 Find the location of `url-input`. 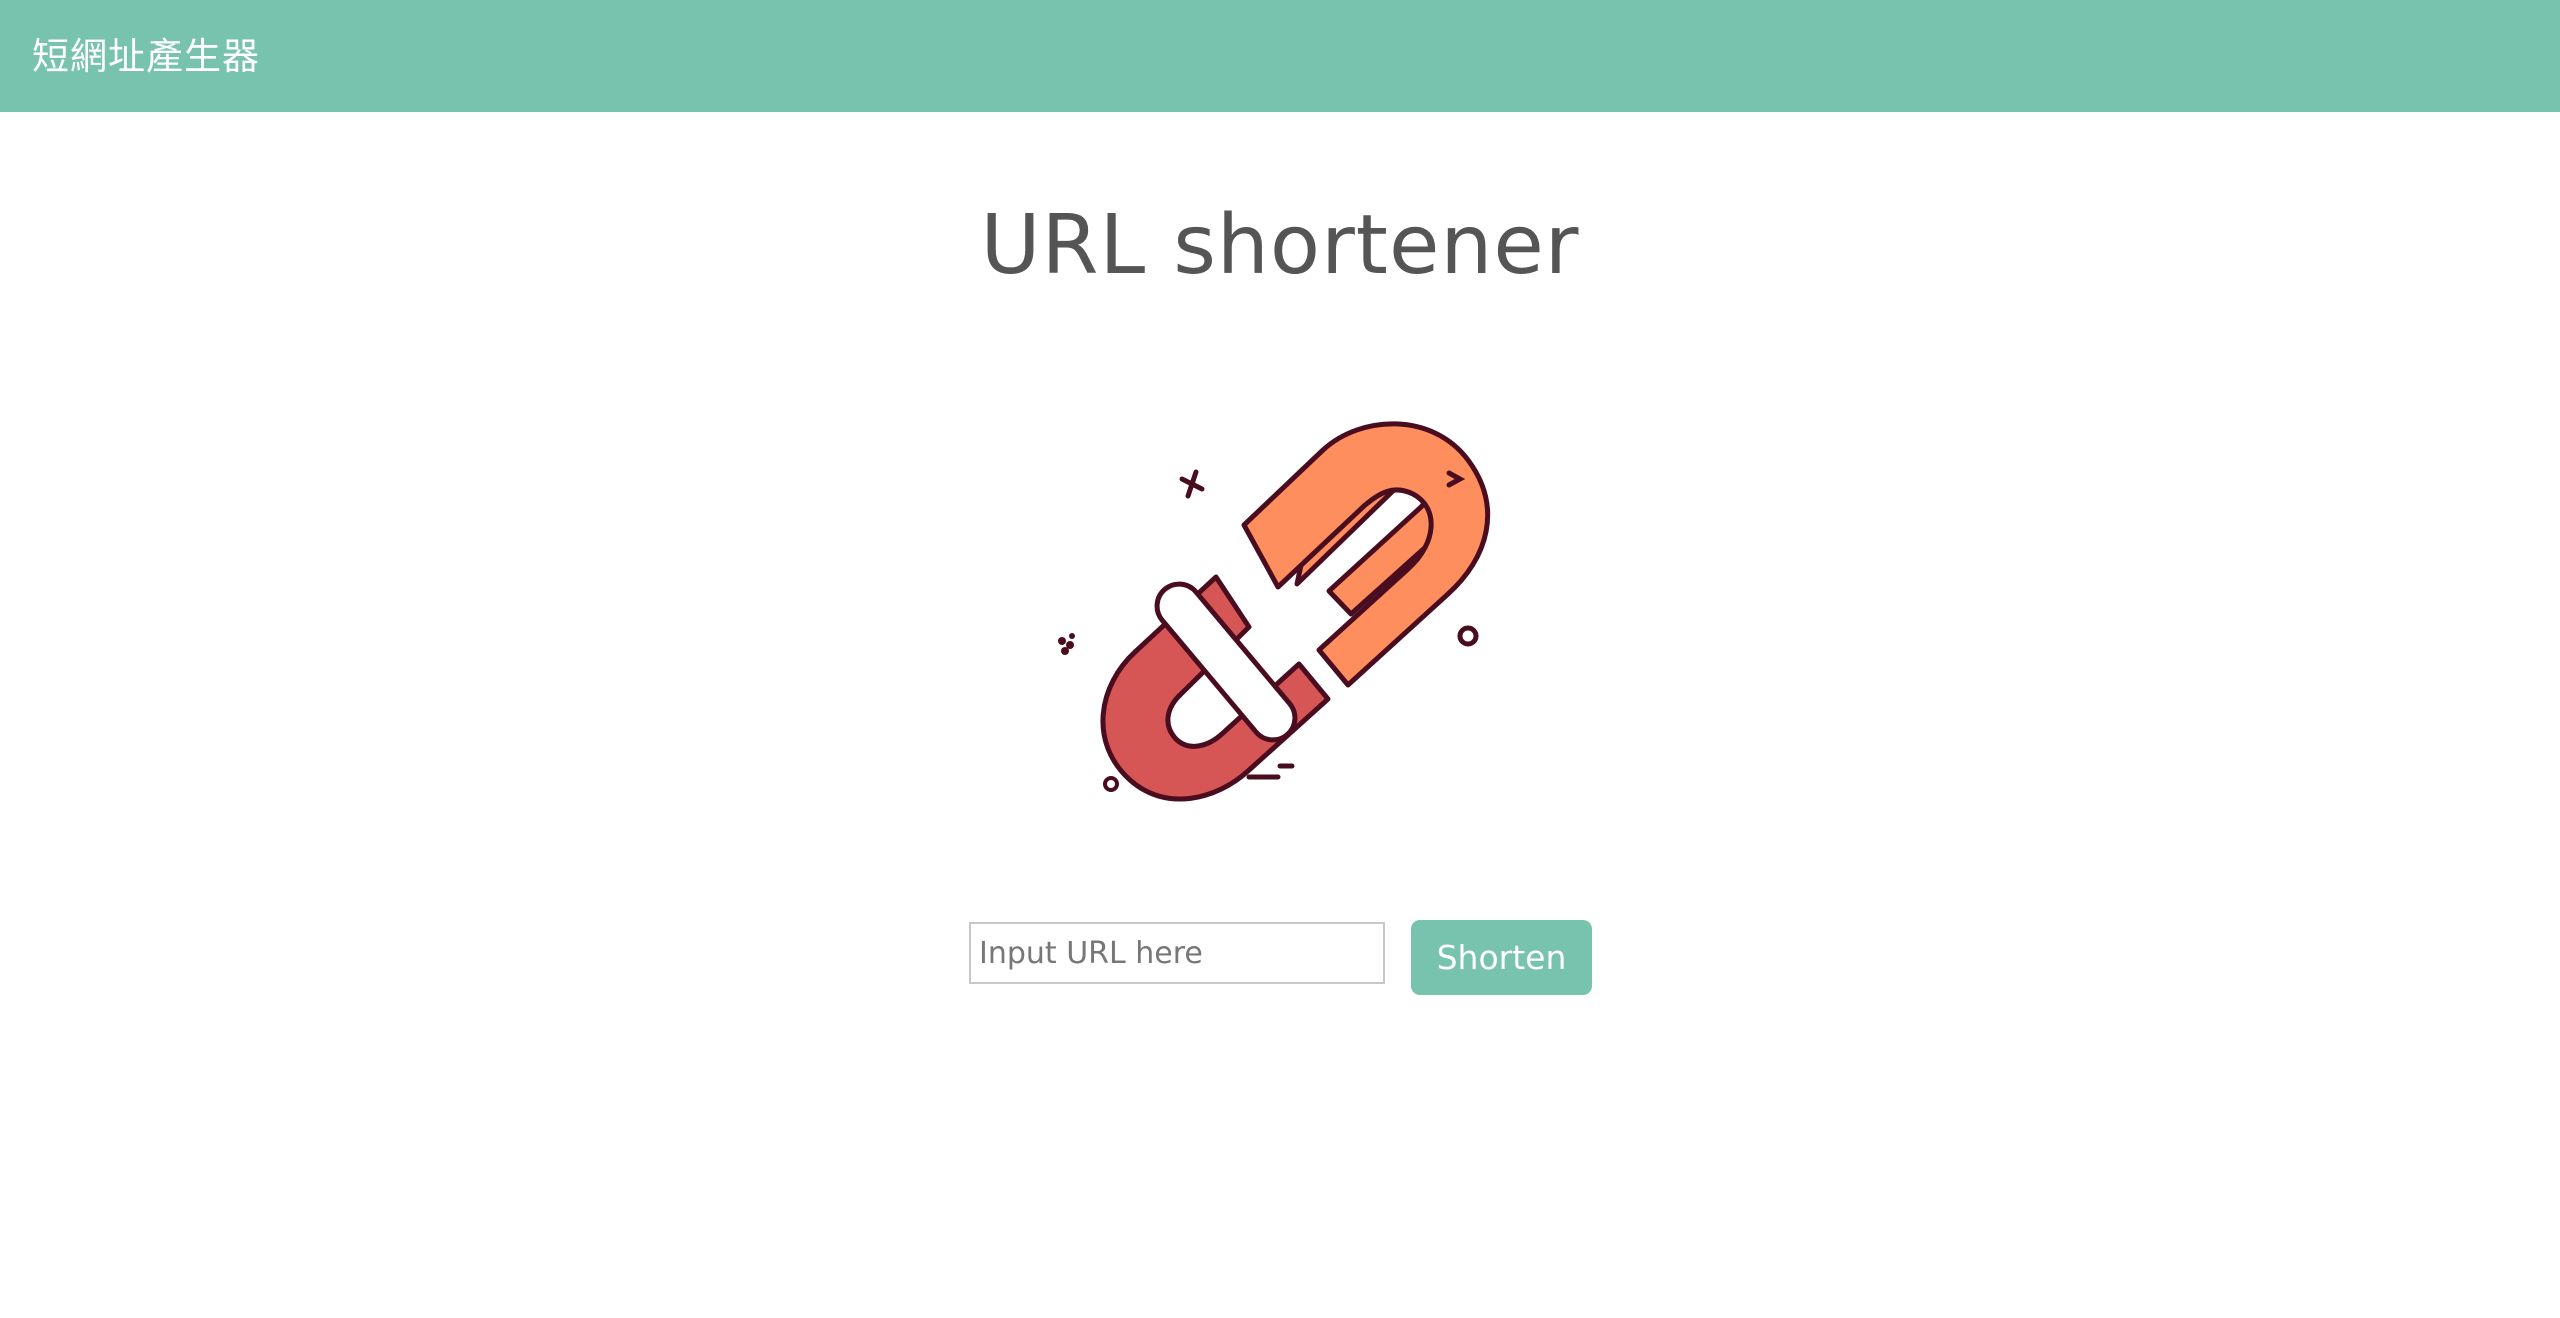

url-input is located at coordinates (1177, 953).